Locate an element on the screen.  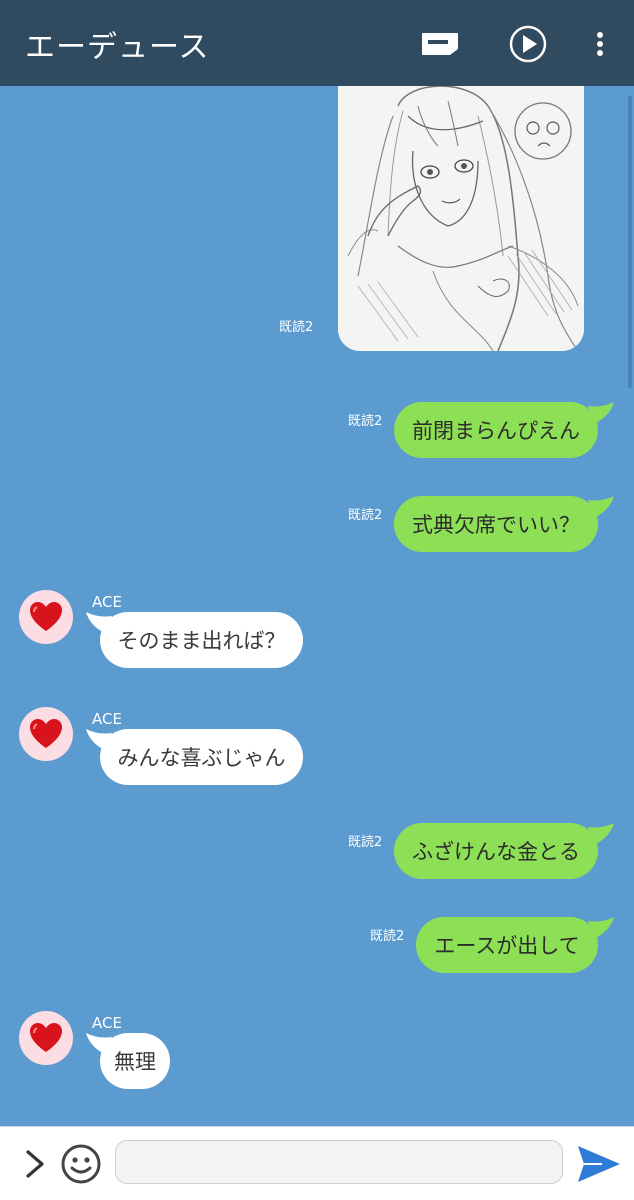
emoji-icon is located at coordinates (81, 1164).